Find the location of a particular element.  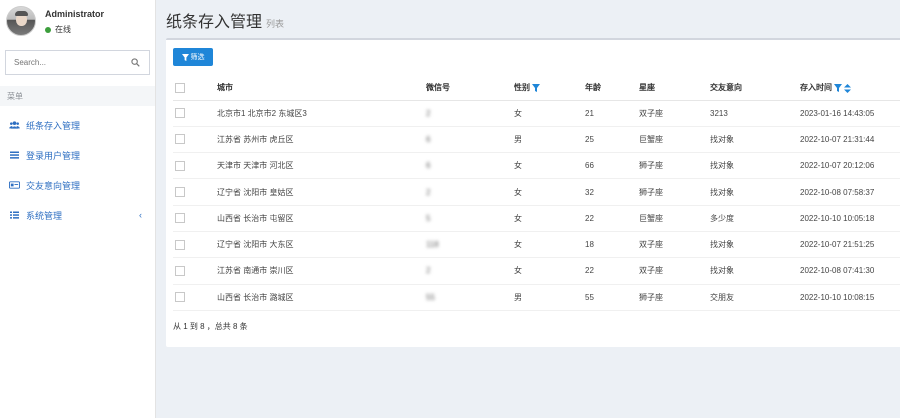

cell-wechat-value: 6 is located at coordinates (428, 166).